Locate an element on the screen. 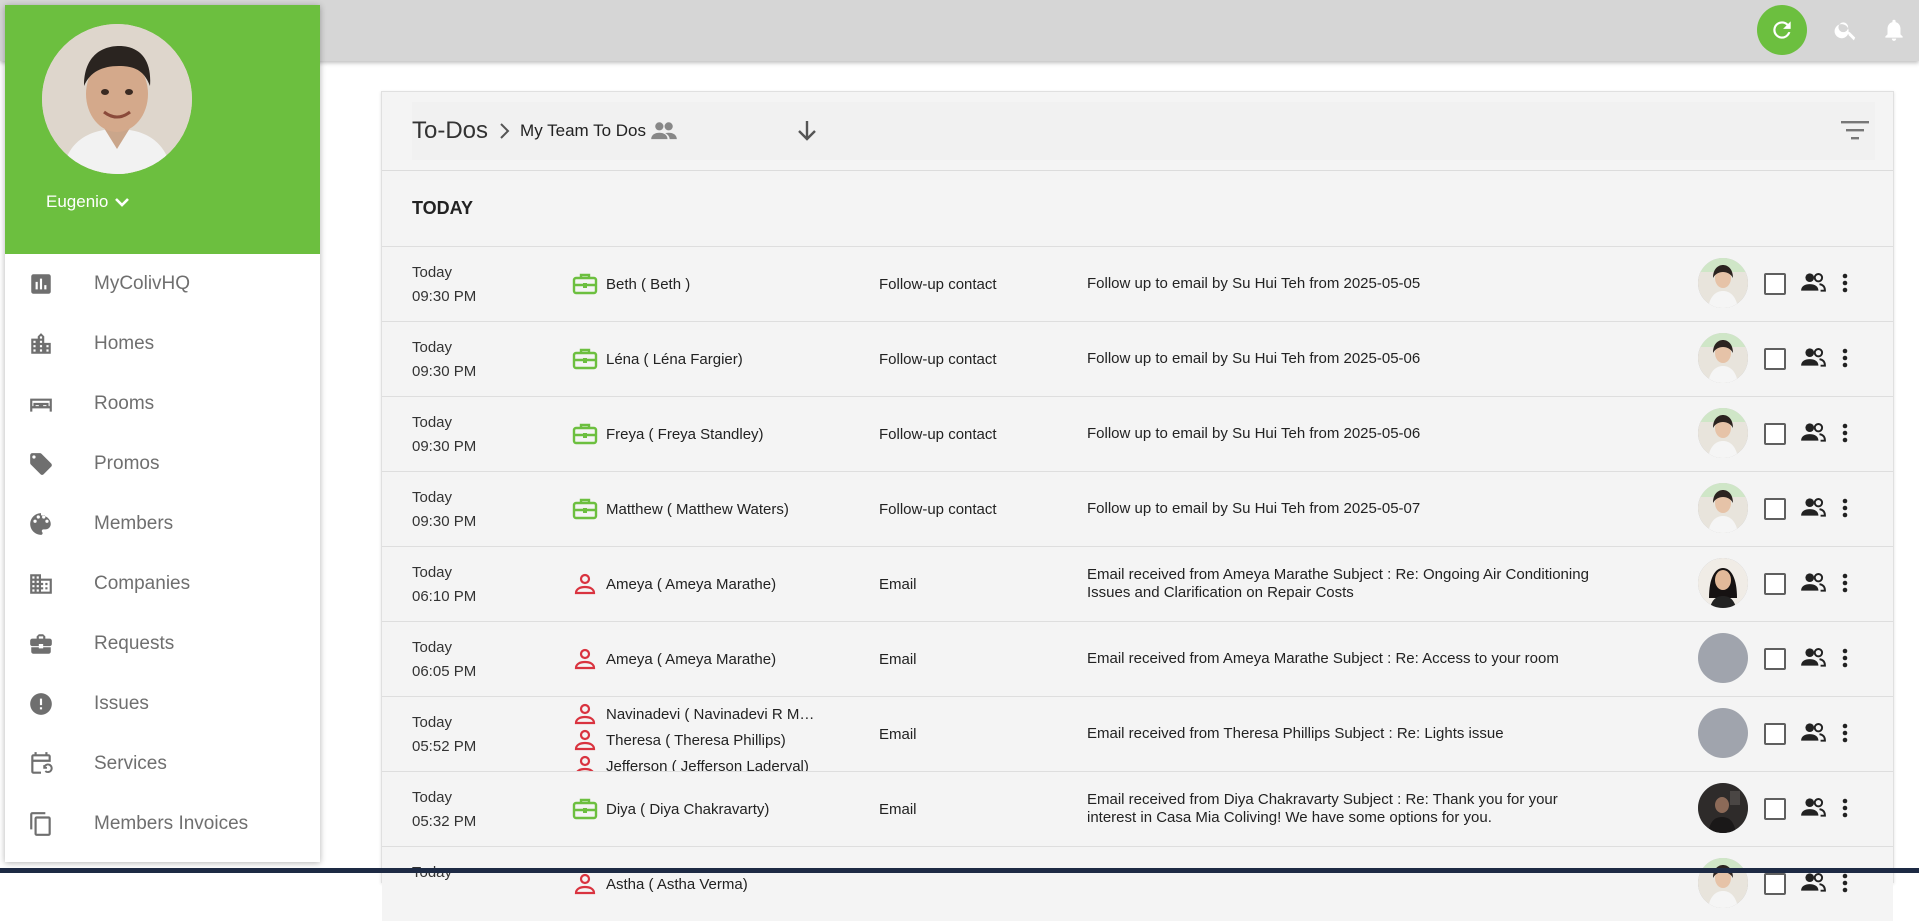  sidebar-item-issues: Issues is located at coordinates (162, 704).